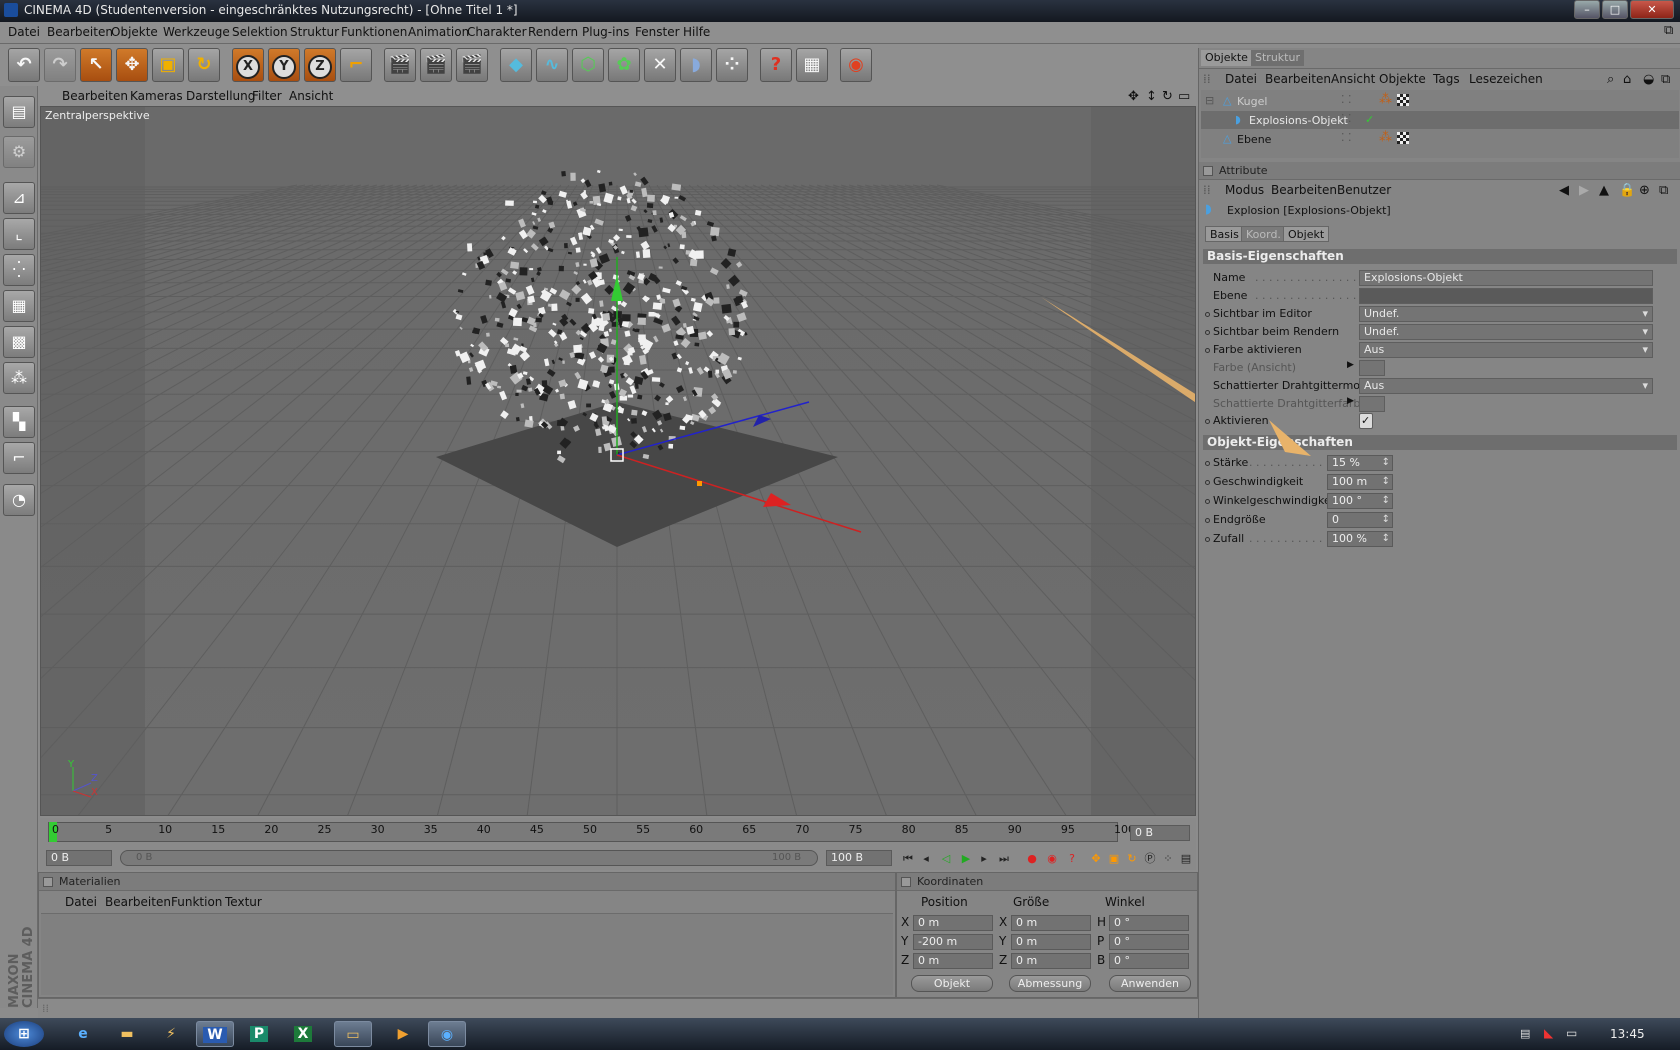  Describe the element at coordinates (1149, 961) in the screenshot. I see `rot-b-field: 0 °` at that location.